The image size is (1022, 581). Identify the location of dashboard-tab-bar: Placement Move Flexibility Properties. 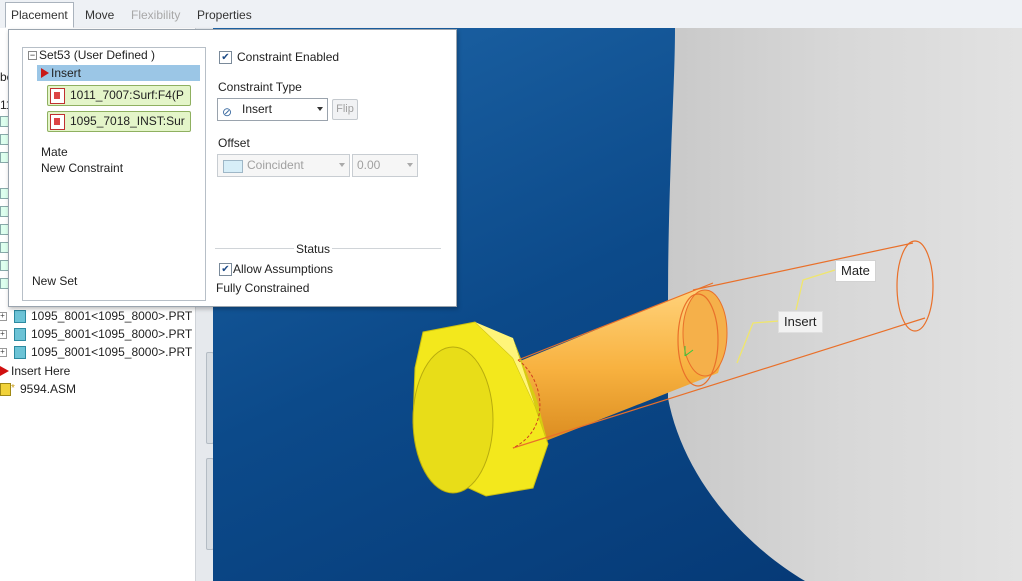
(511, 14).